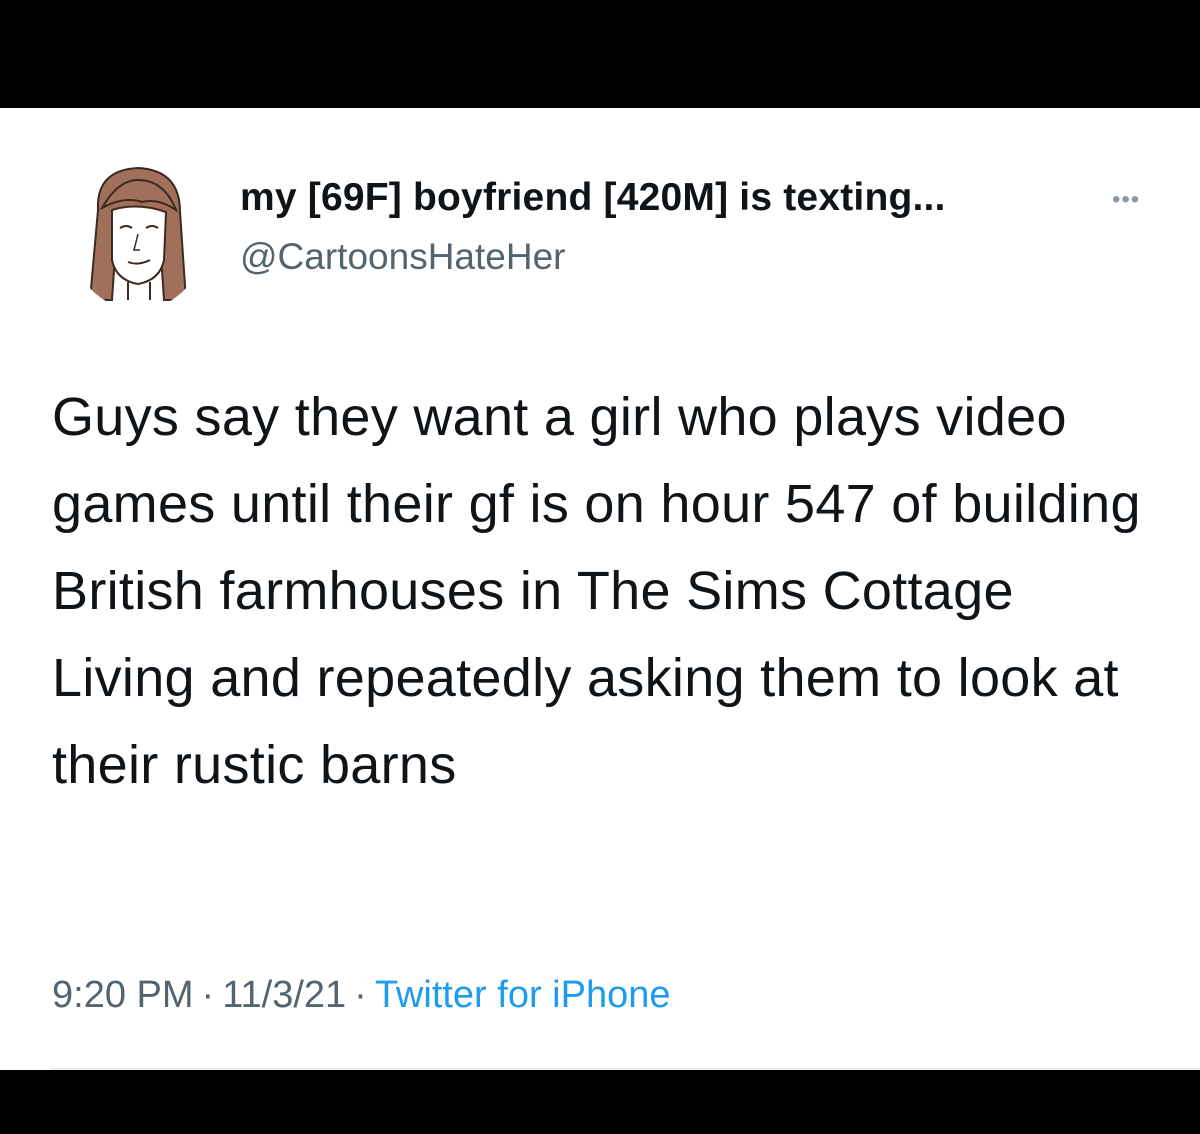  Describe the element at coordinates (1126, 200) in the screenshot. I see `more-options-icon: •••` at that location.